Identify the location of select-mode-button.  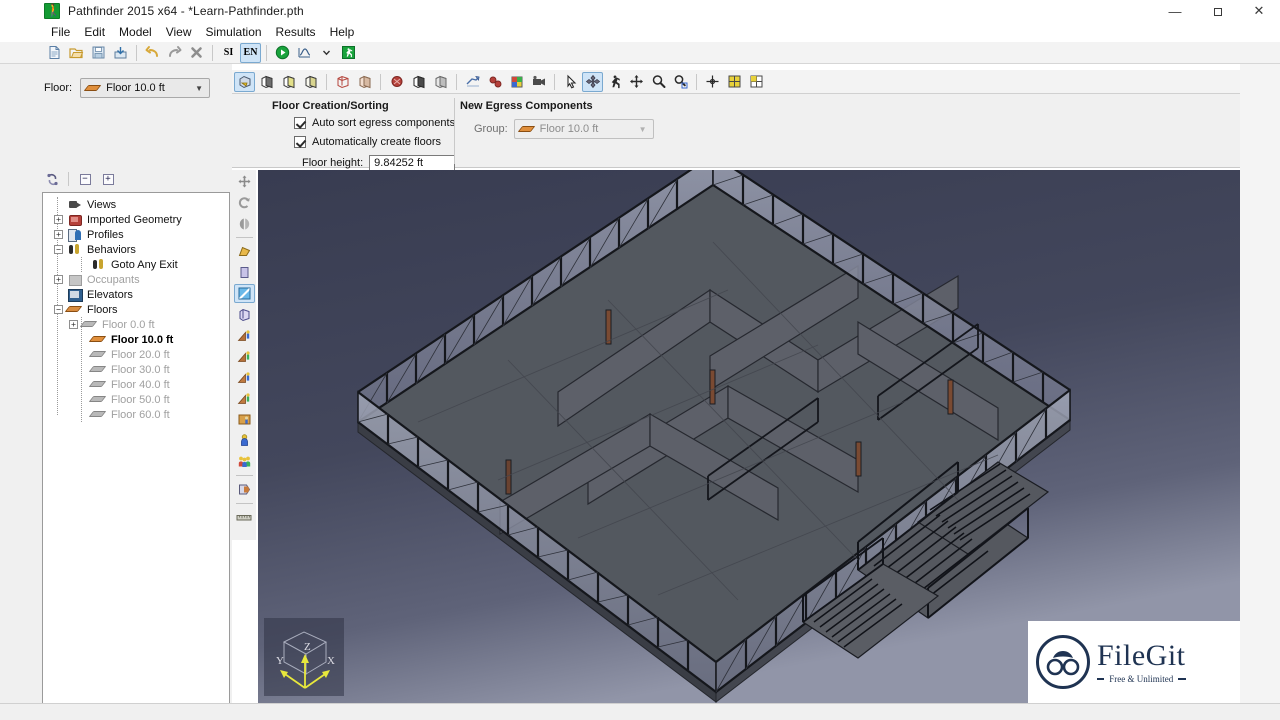
(570, 82).